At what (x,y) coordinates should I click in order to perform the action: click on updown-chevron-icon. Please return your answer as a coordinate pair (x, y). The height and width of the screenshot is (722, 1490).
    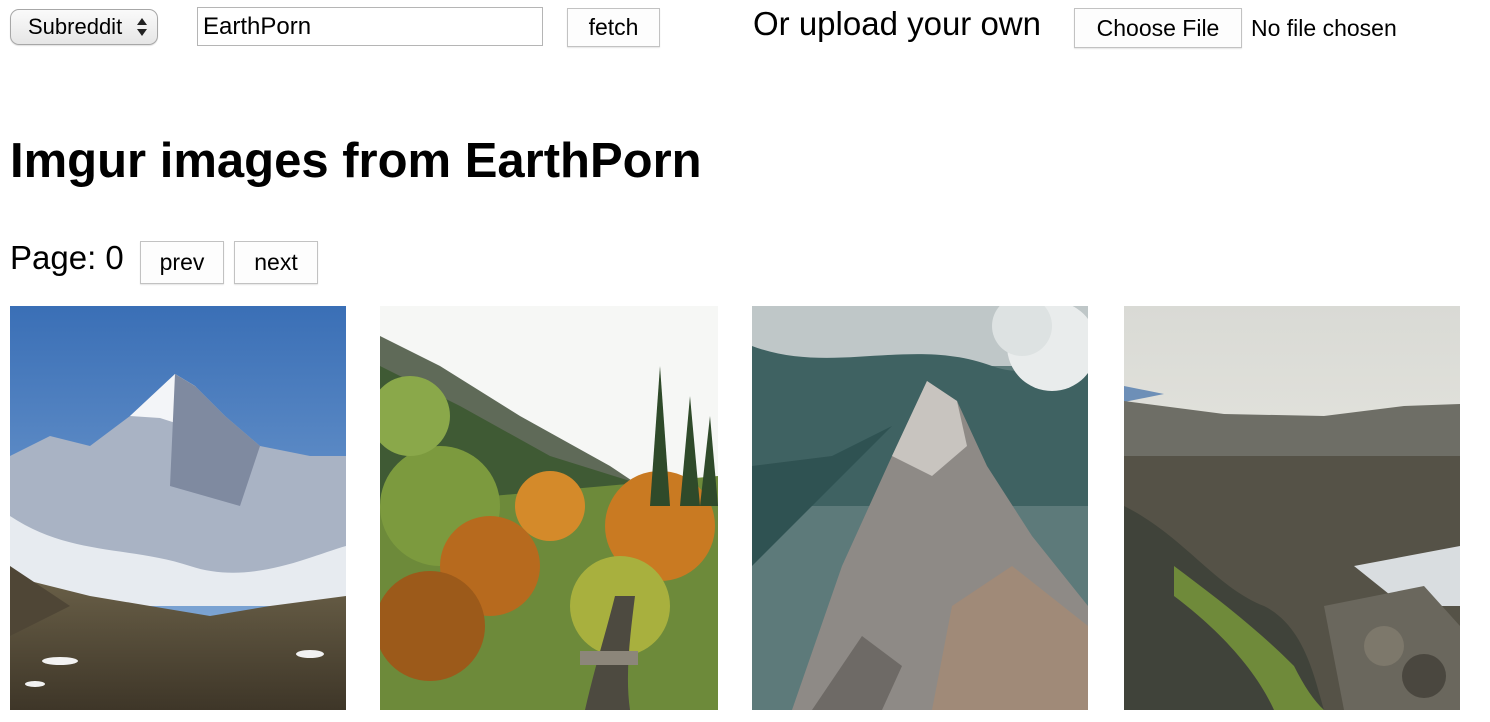
    Looking at the image, I should click on (142, 27).